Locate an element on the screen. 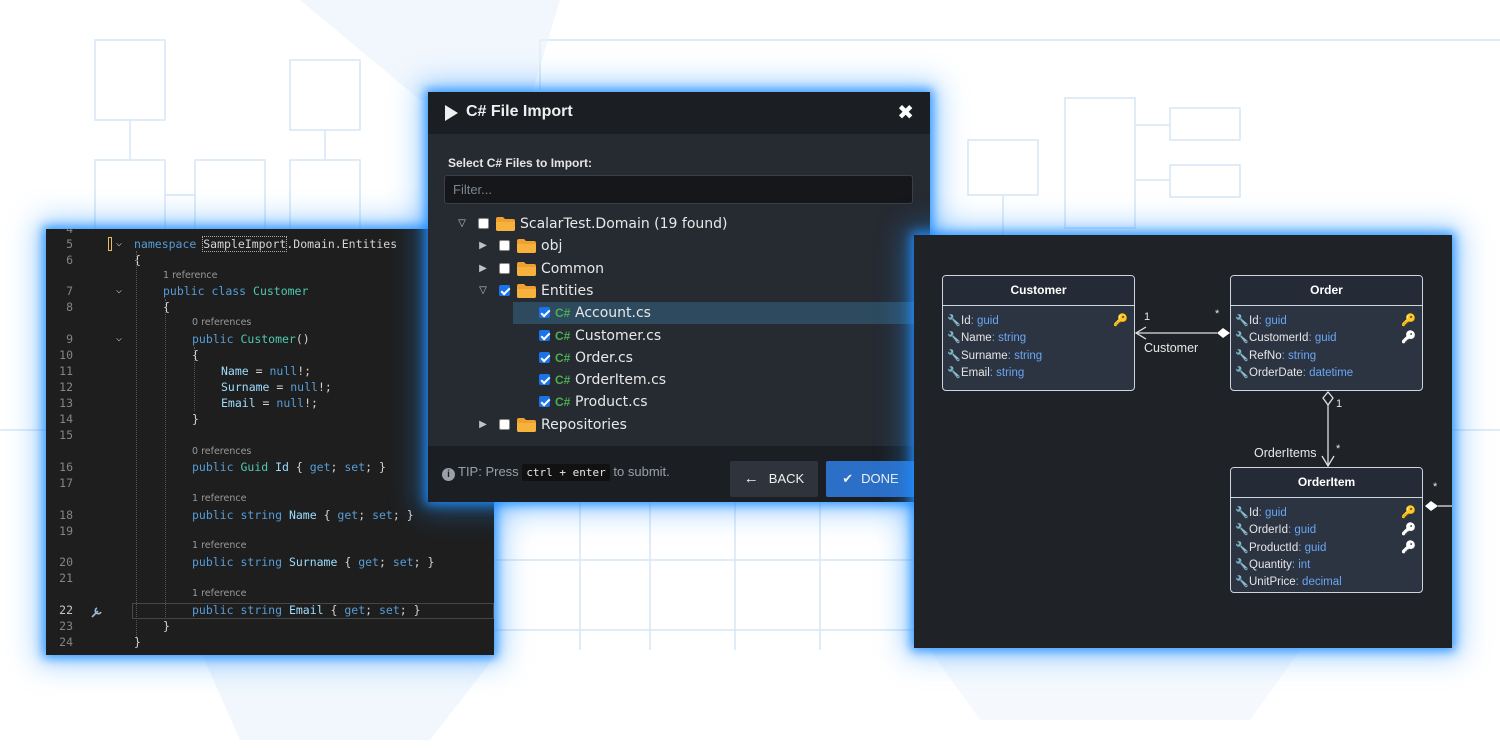 The height and width of the screenshot is (750, 1500). property-name: Id is located at coordinates (1254, 513).